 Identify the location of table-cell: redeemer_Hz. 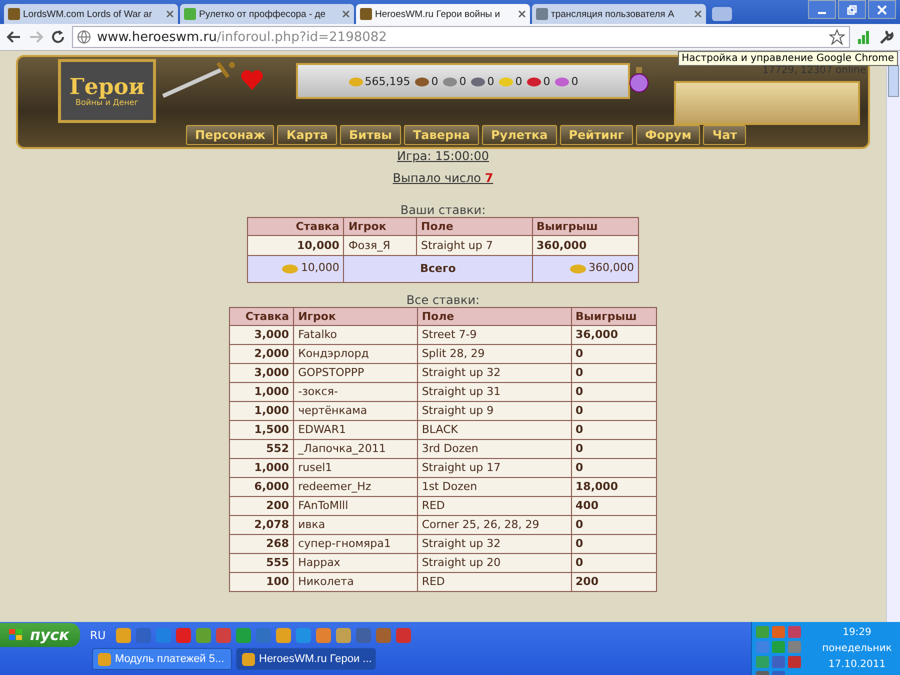
(356, 487).